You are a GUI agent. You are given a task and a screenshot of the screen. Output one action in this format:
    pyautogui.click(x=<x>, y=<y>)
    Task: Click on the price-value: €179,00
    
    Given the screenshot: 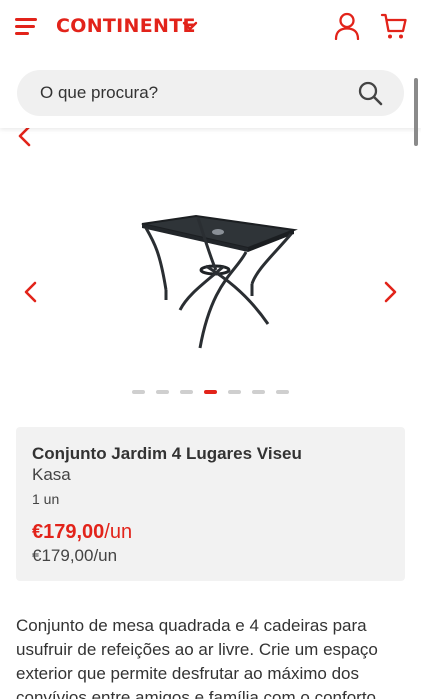 What is the action you would take?
    pyautogui.click(x=68, y=532)
    